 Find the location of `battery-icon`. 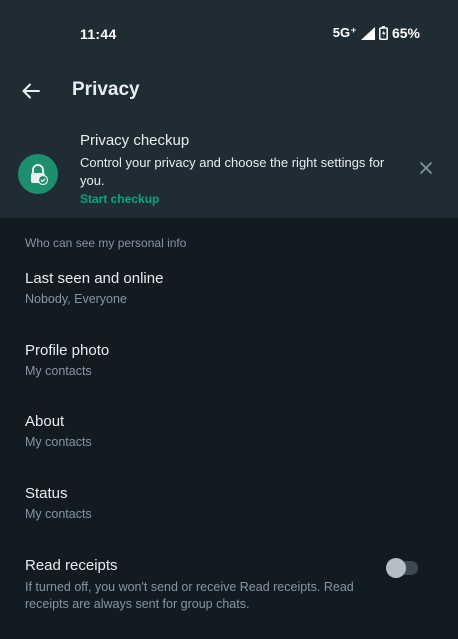

battery-icon is located at coordinates (383, 33).